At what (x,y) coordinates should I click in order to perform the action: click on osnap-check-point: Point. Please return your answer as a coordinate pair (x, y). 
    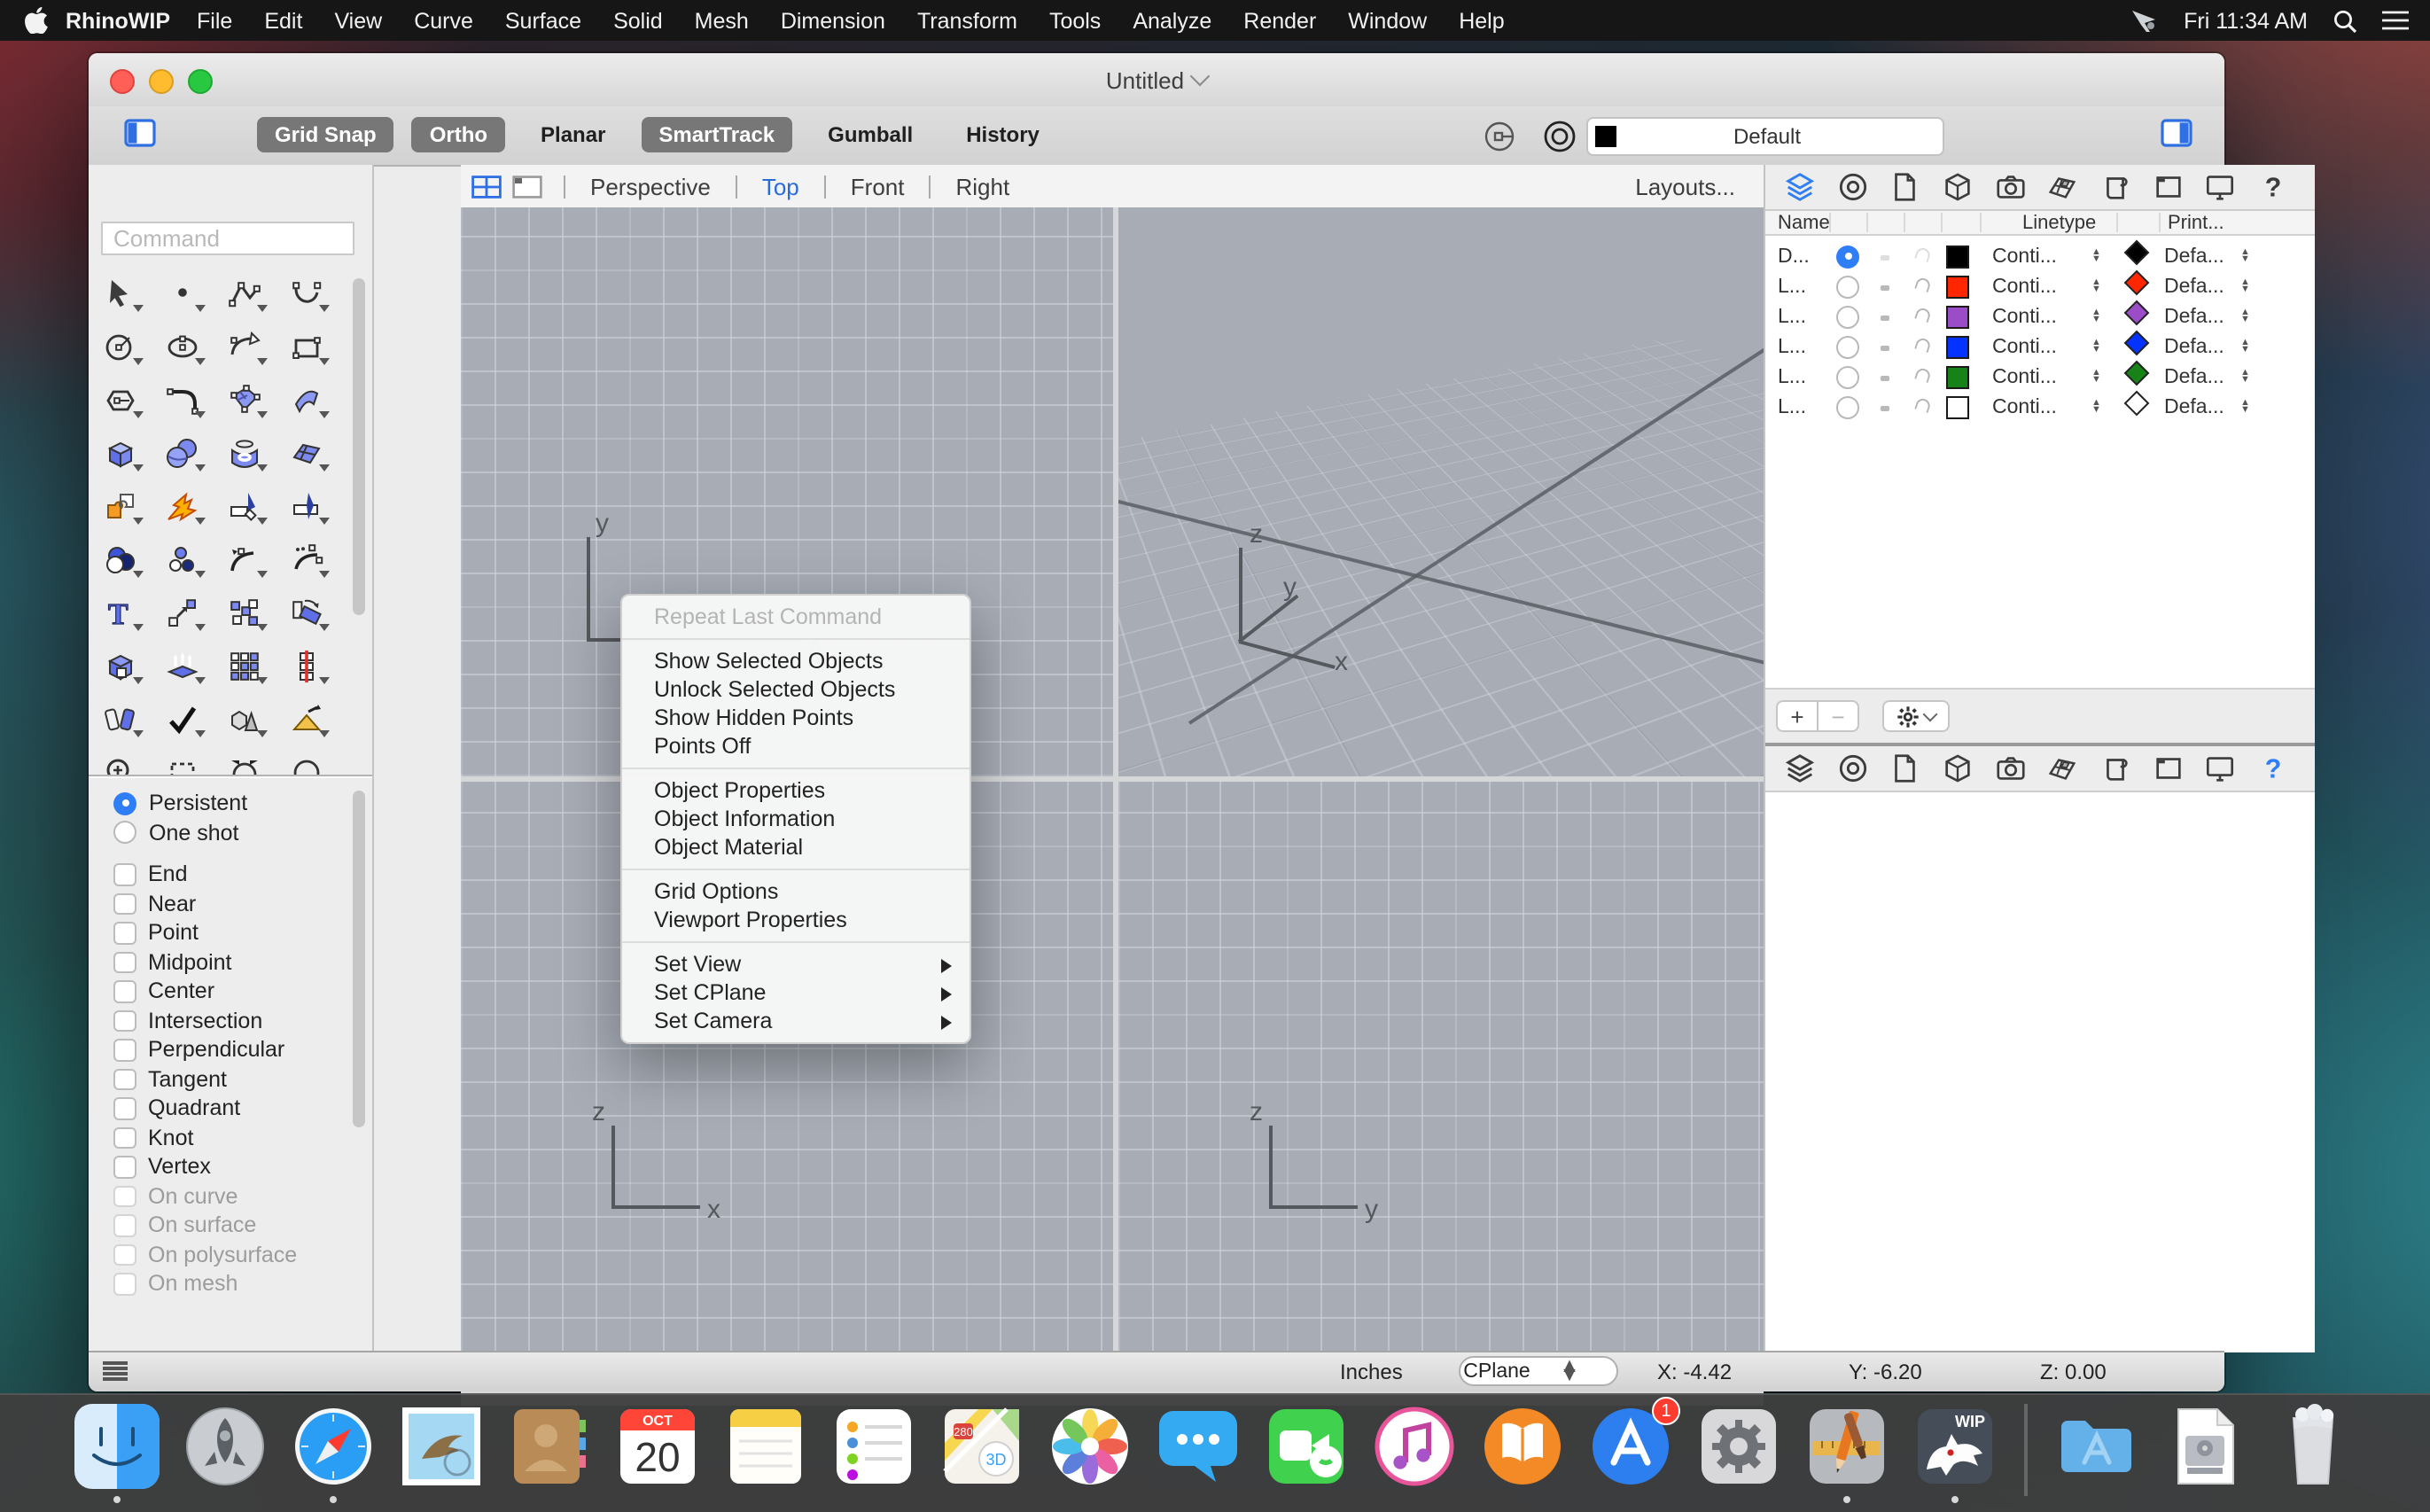
    Looking at the image, I should click on (224, 933).